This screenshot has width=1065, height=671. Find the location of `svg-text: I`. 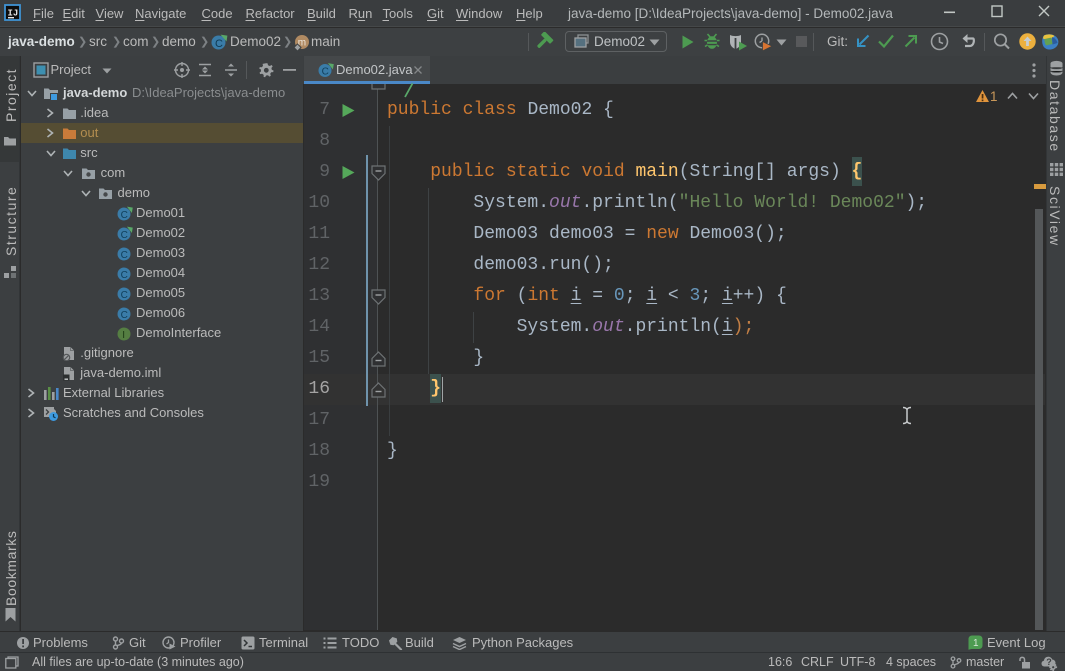

svg-text: I is located at coordinates (123, 335).